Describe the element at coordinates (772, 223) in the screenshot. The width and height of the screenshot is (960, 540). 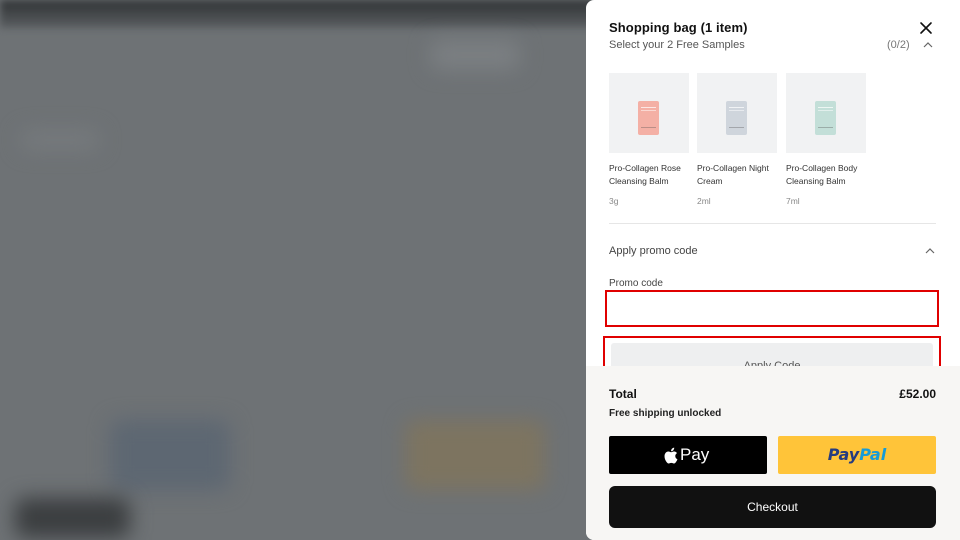
I see `section-divider` at that location.